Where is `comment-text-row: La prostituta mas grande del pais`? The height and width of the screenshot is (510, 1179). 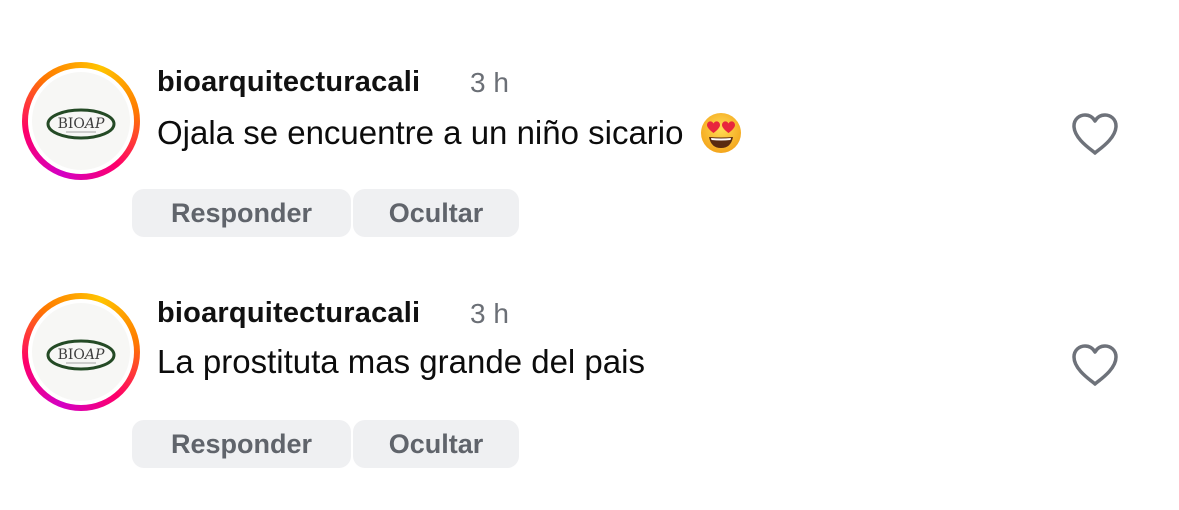
comment-text-row: La prostituta mas grande del pais is located at coordinates (401, 362).